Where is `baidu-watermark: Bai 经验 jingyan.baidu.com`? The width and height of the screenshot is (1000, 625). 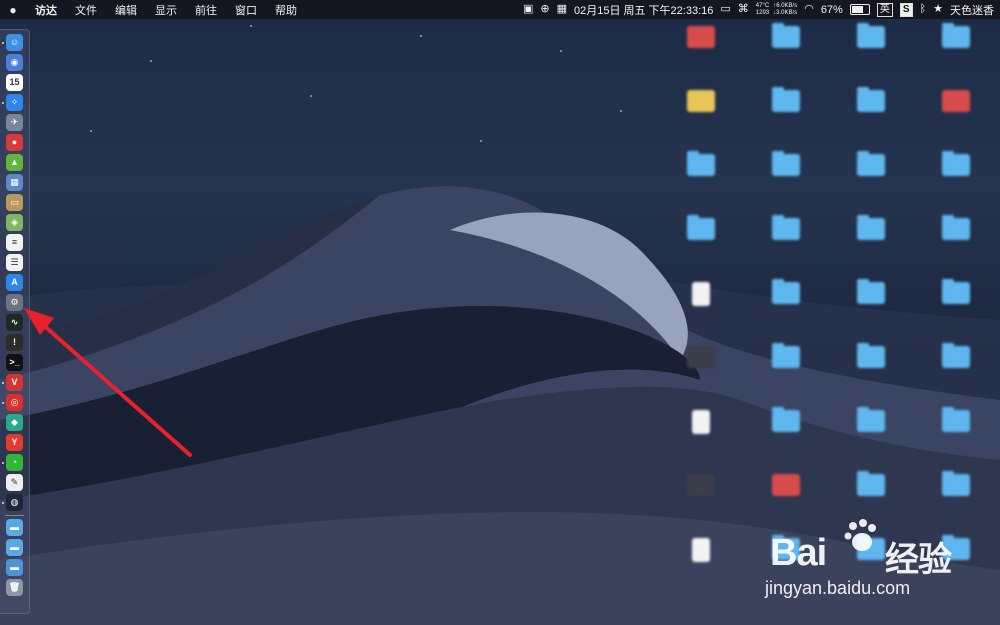 baidu-watermark: Bai 经验 jingyan.baidu.com is located at coordinates (880, 563).